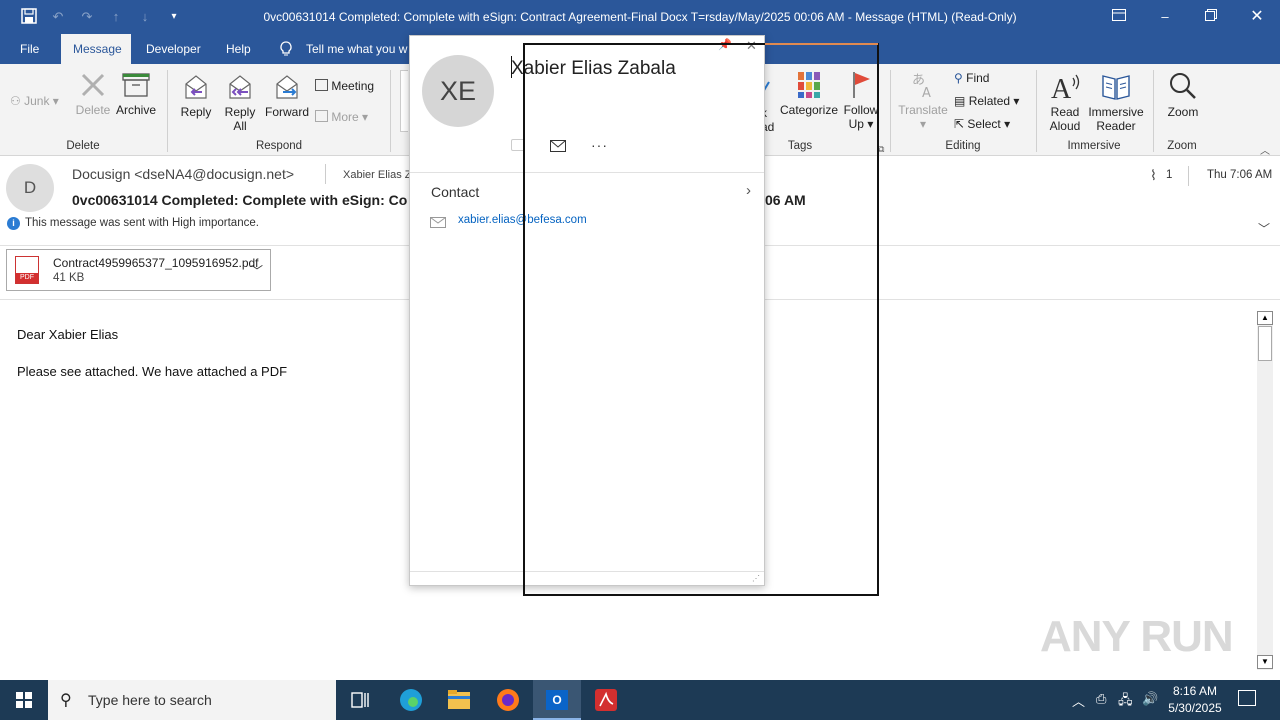  I want to click on body-greeting: Dear Xabier Elias, so click(68, 334).